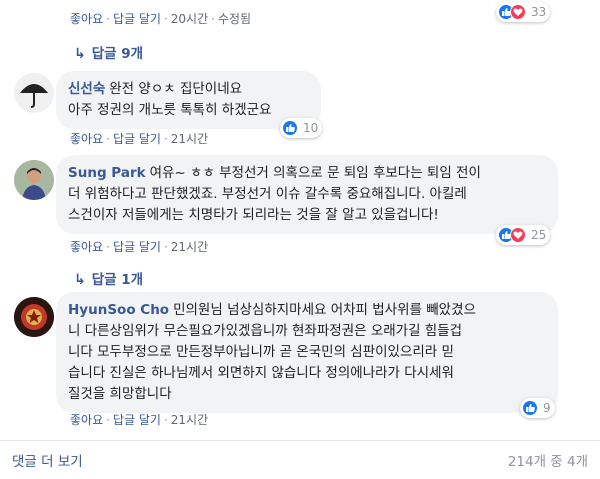 Image resolution: width=600 pixels, height=479 pixels. What do you see at coordinates (117, 54) in the screenshot?
I see `replies-toggle-label: 답글 9개` at bounding box center [117, 54].